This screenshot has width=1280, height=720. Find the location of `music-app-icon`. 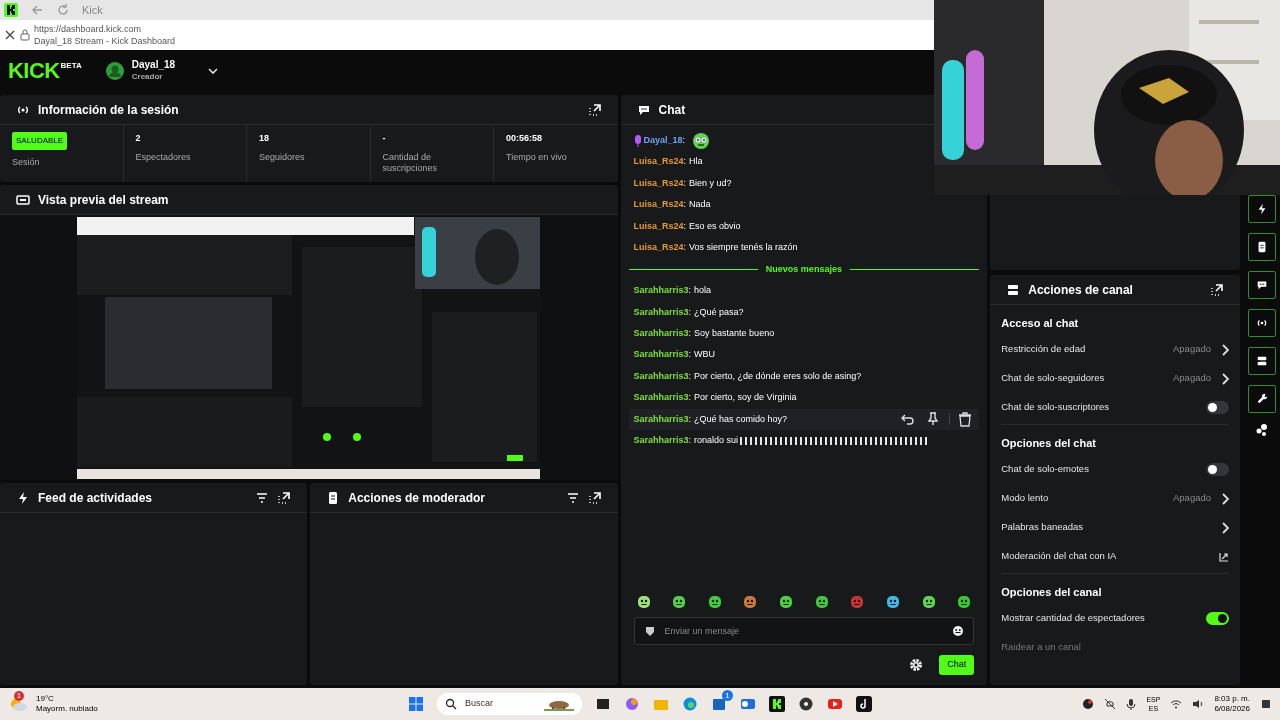

music-app-icon is located at coordinates (864, 704).